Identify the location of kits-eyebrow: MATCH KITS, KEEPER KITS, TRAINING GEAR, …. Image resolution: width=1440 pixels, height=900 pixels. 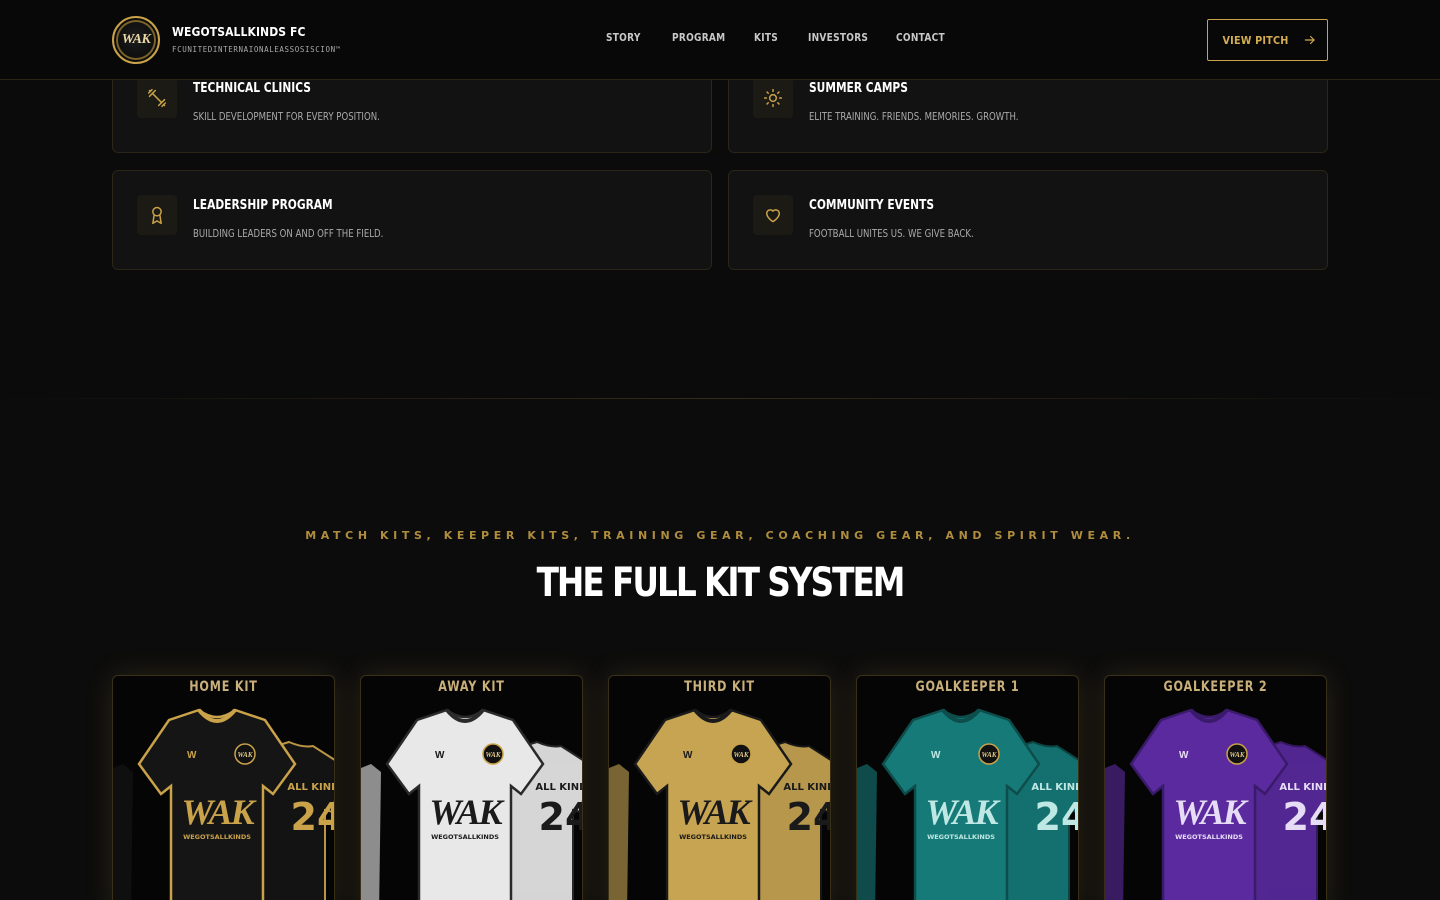
(720, 535).